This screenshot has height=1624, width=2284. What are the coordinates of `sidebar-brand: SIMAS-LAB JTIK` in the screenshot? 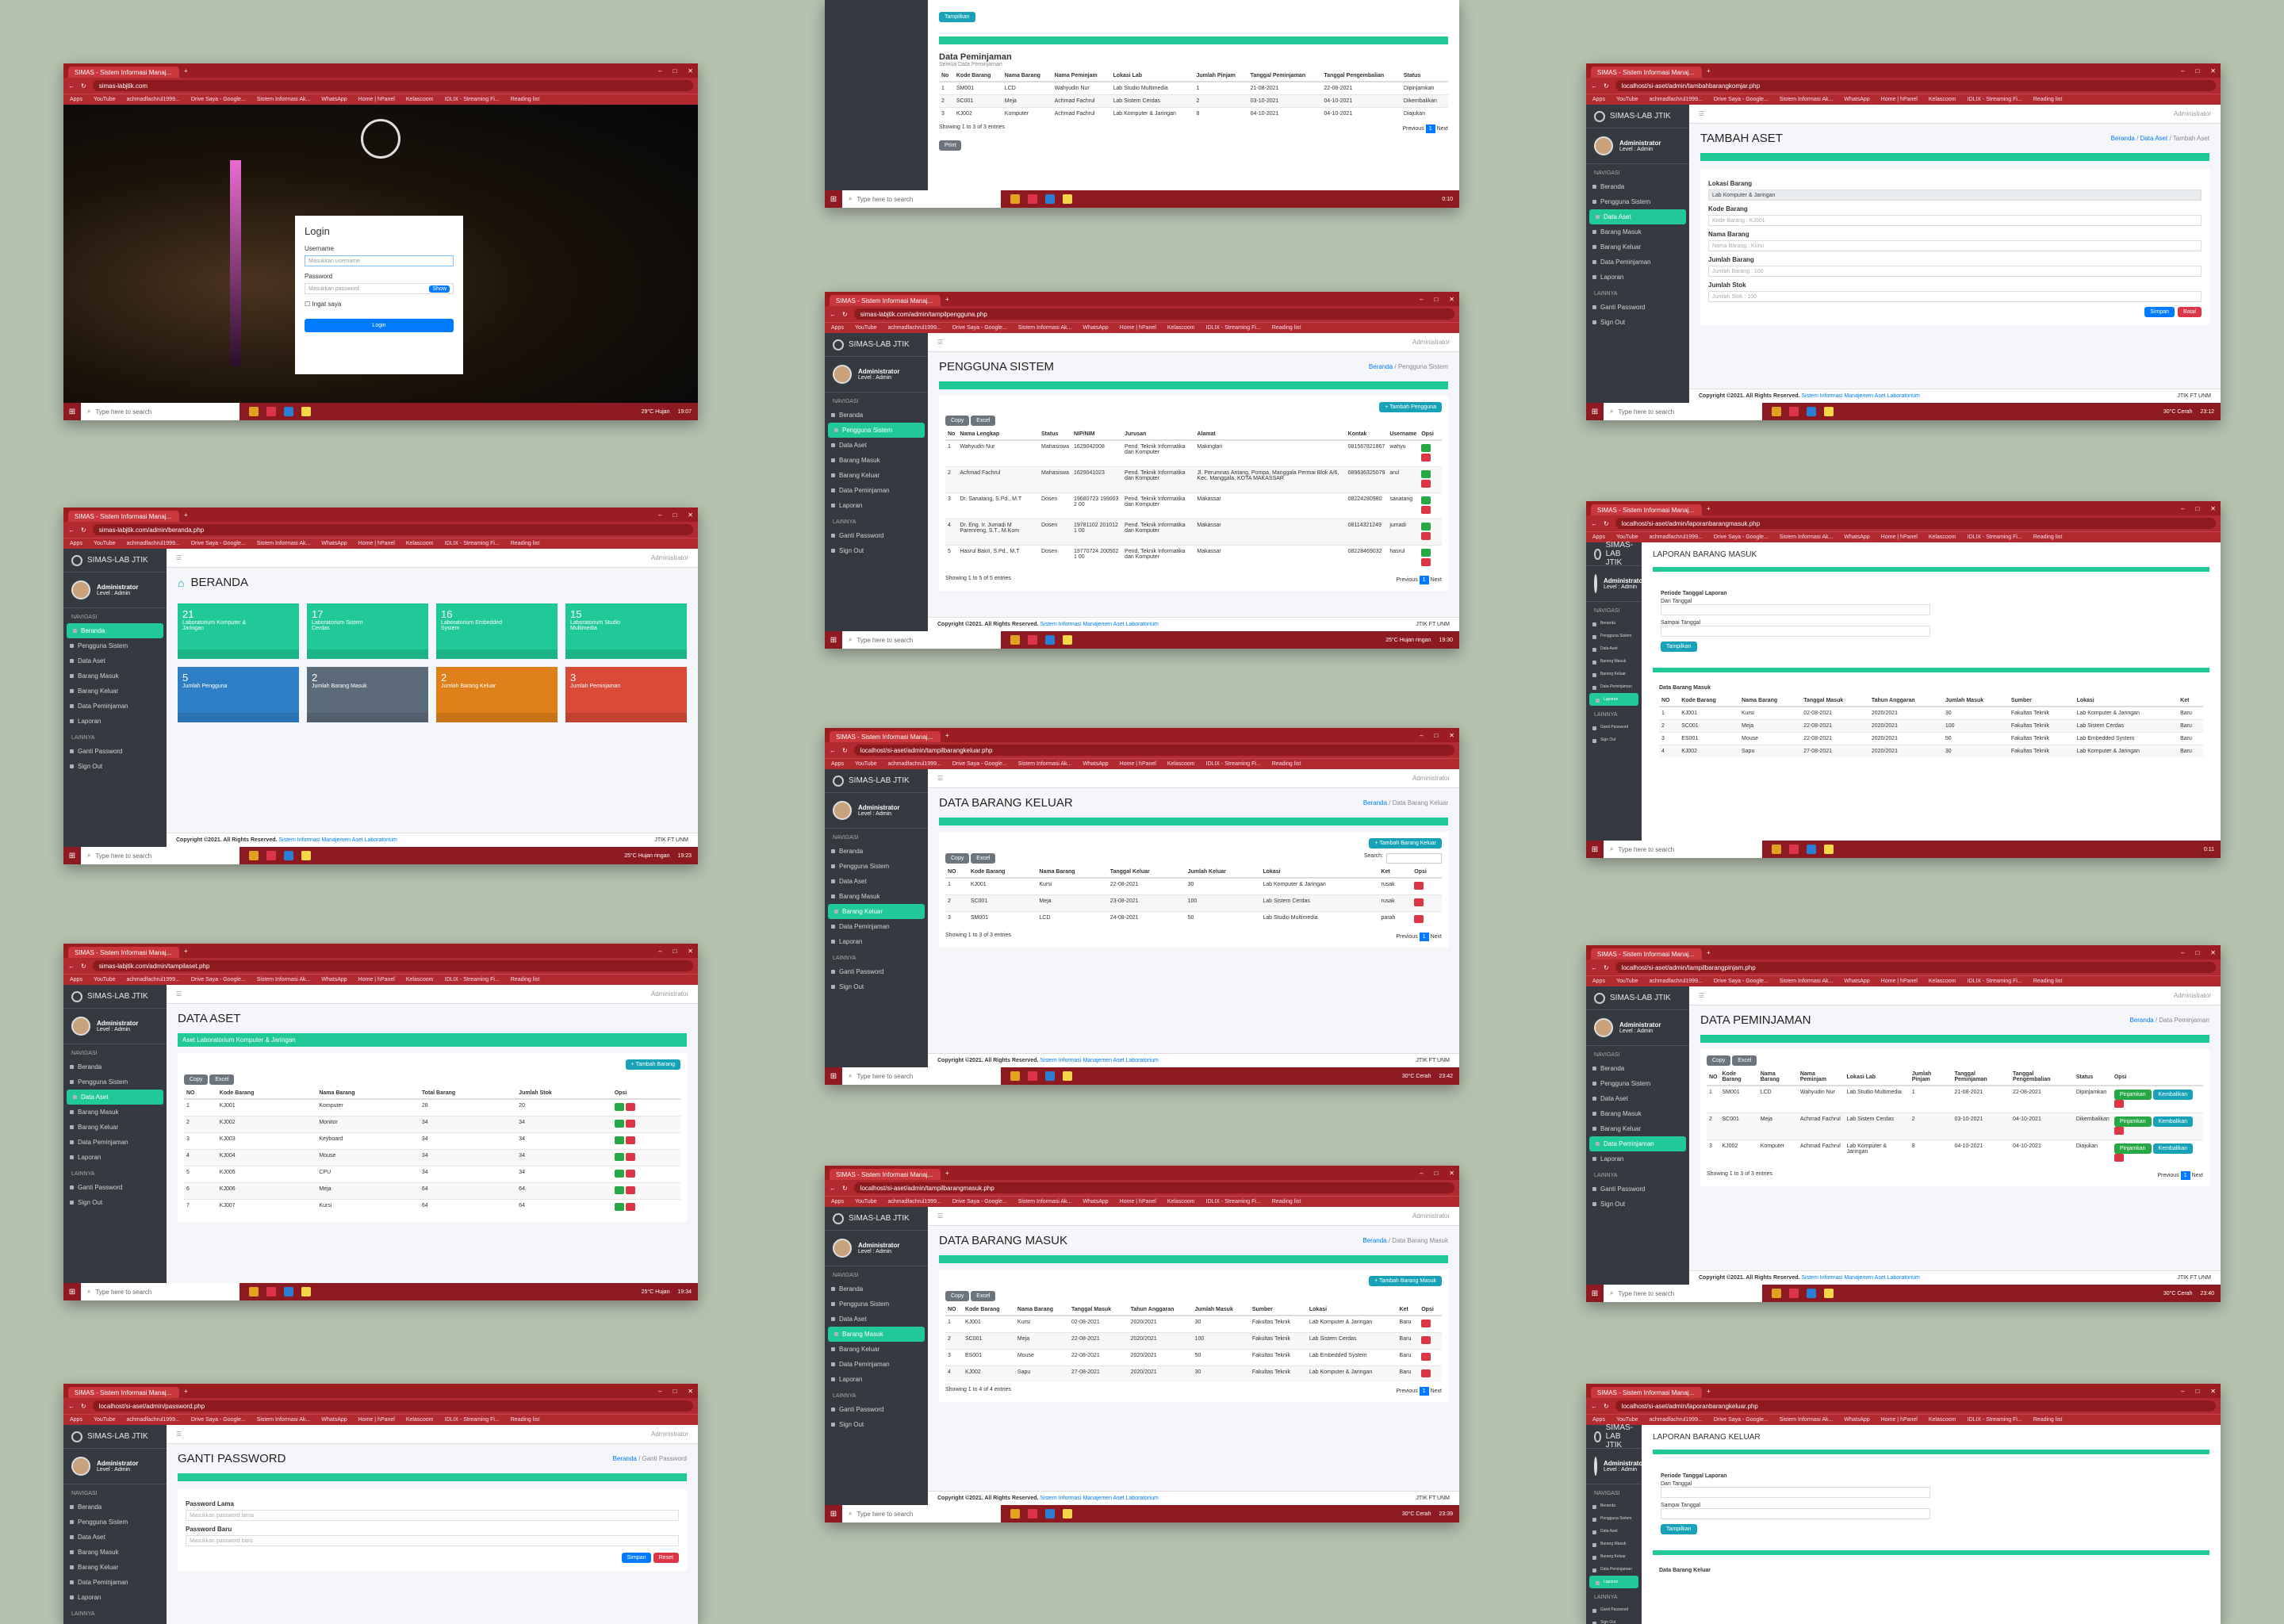 It's located at (1637, 116).